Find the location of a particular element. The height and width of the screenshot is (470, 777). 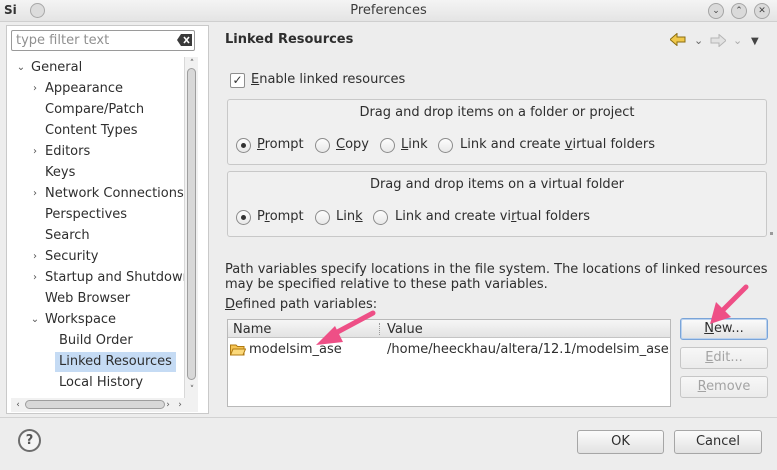

sidebar-item-workspace: Workspace is located at coordinates (80, 320).